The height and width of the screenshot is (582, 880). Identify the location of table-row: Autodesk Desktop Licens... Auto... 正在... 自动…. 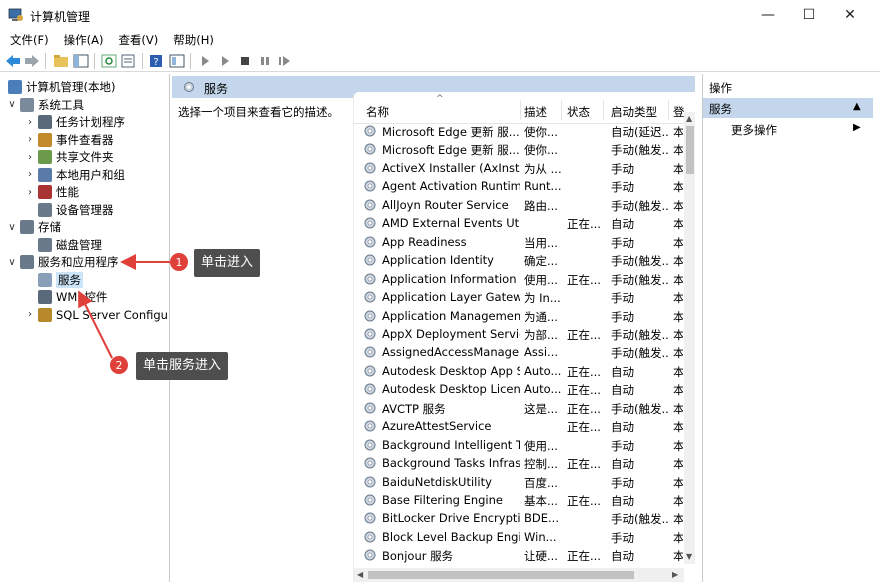
(519, 389).